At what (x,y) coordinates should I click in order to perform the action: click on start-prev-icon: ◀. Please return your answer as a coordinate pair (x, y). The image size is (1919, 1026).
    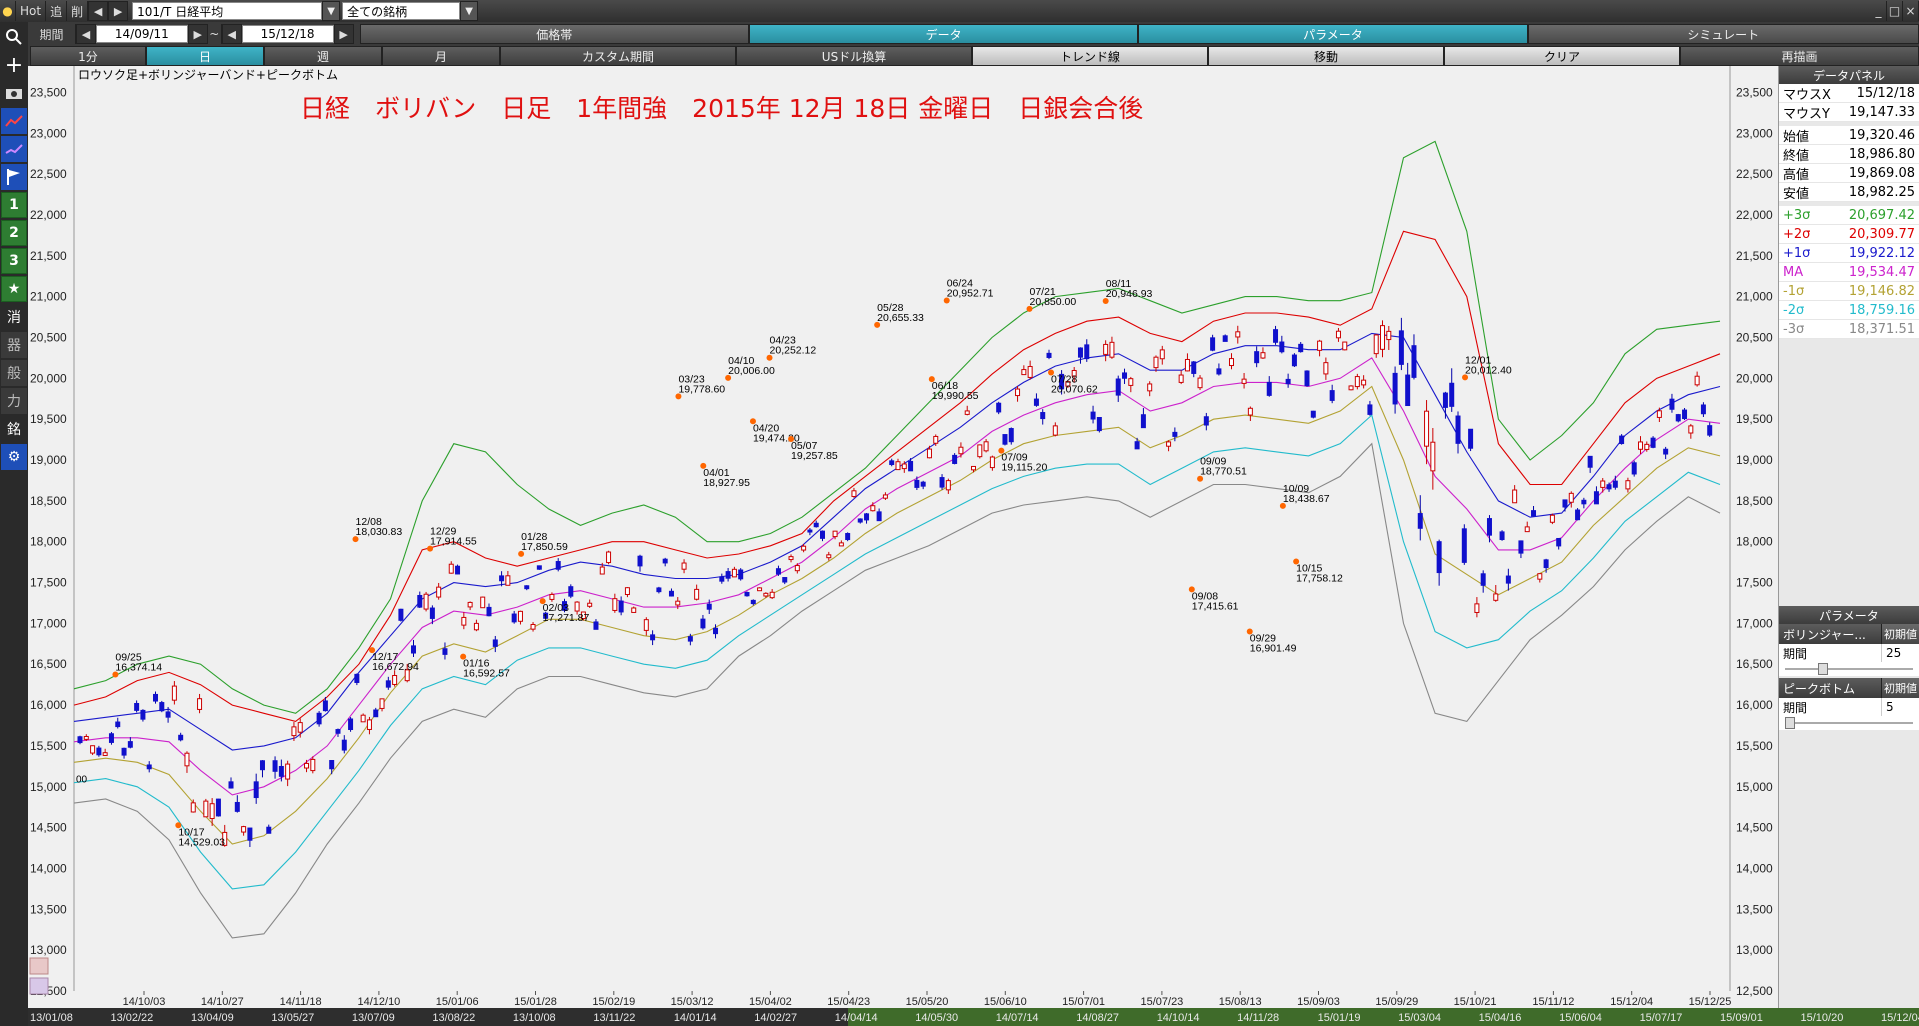
    Looking at the image, I should click on (85, 34).